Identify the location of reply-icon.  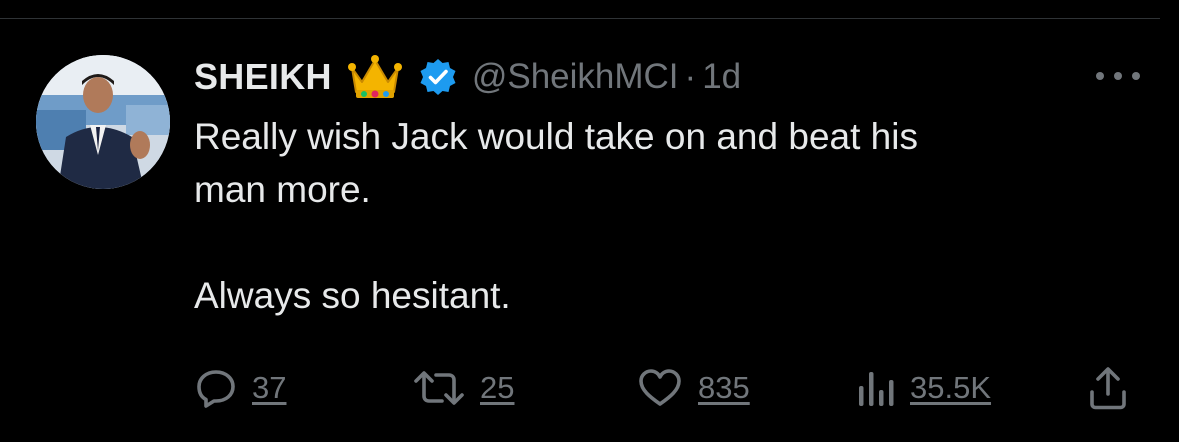
(216, 389).